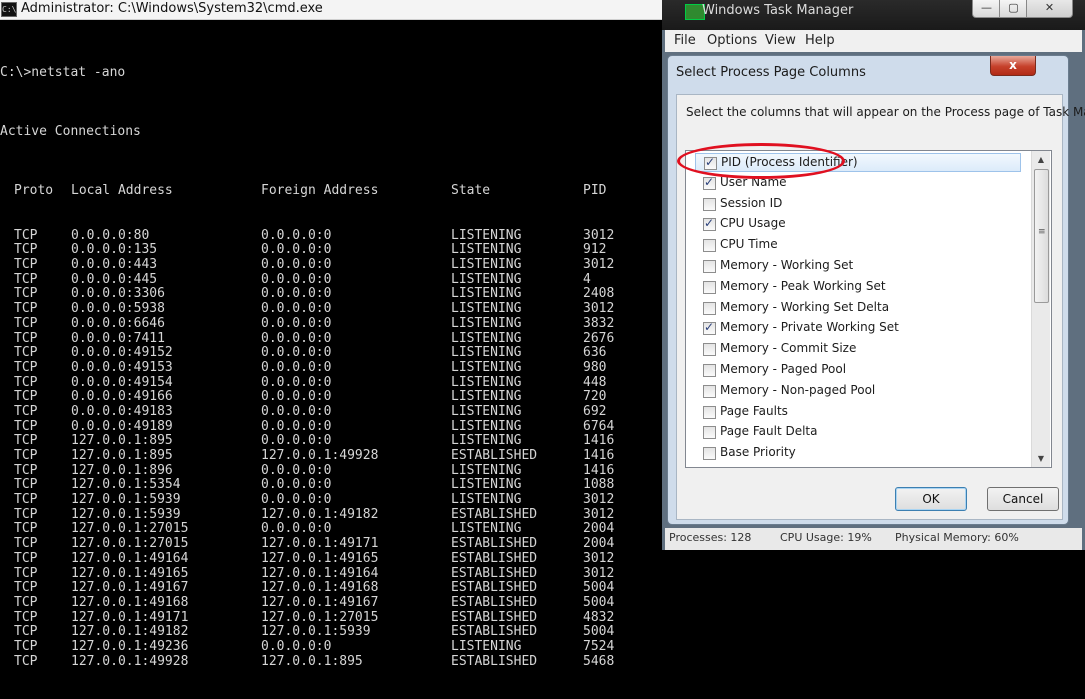 This screenshot has width=1085, height=699. What do you see at coordinates (307, 471) in the screenshot?
I see `netstat-row: TCP 127.0.0.1:896 0.0.0.0:0 LISTENING 1416` at bounding box center [307, 471].